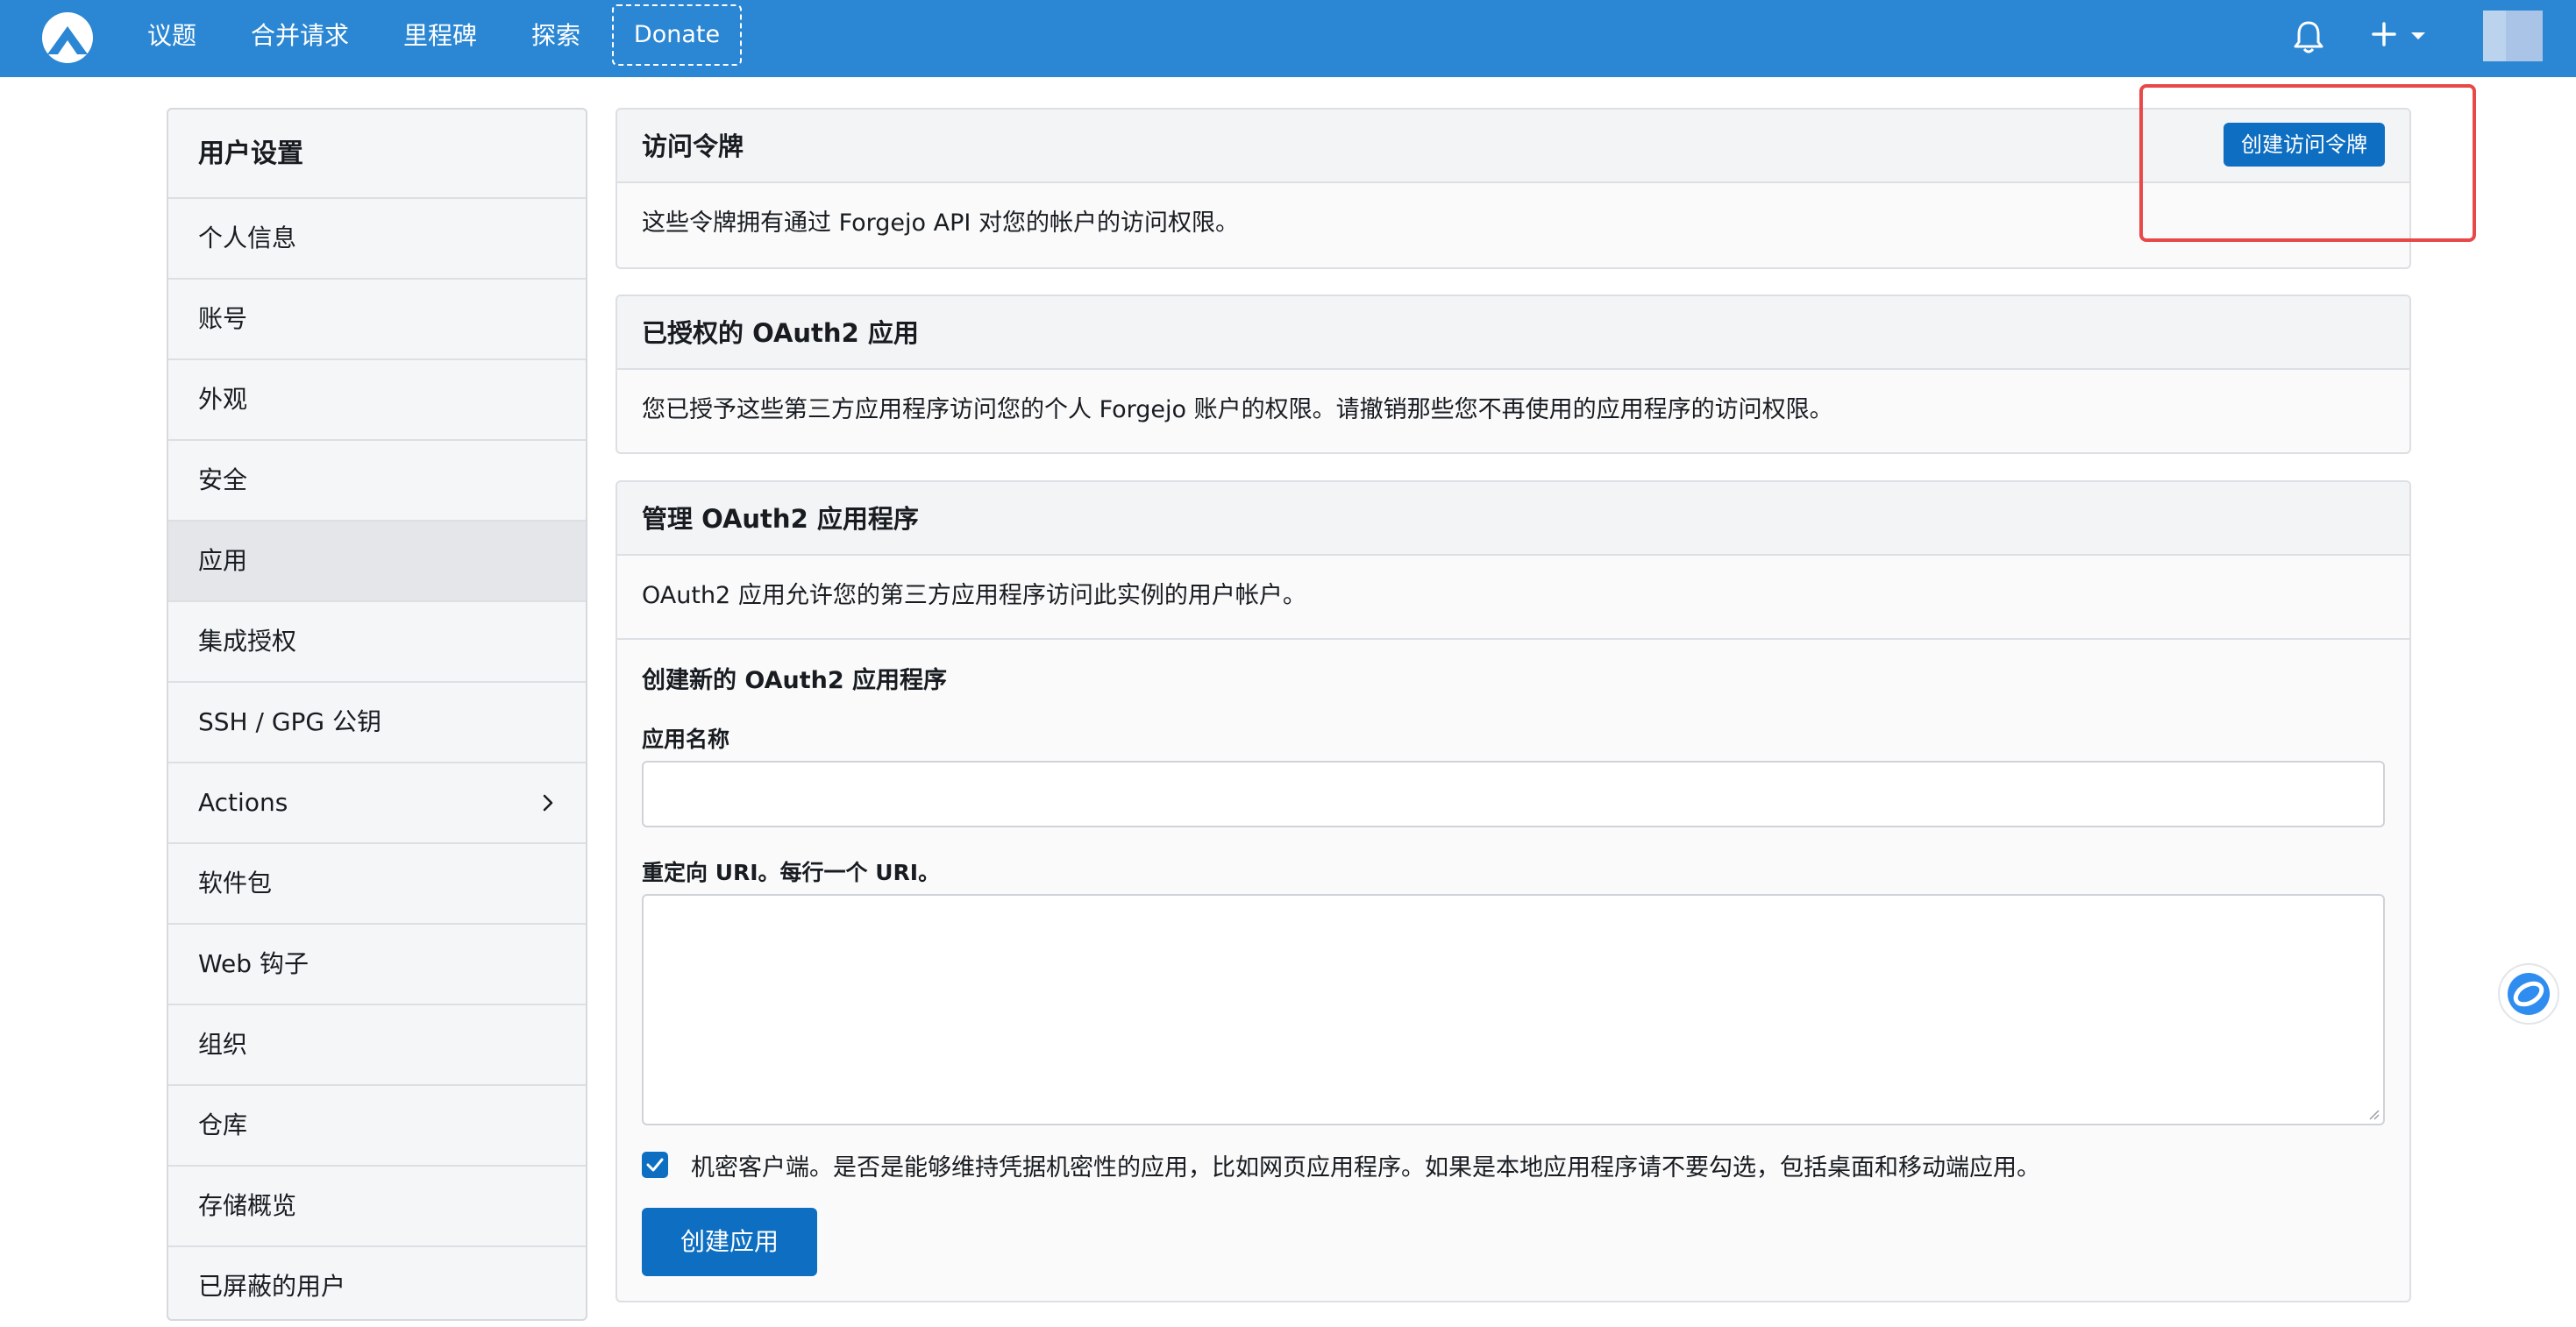  I want to click on sidebar-item-label: 安全, so click(223, 479).